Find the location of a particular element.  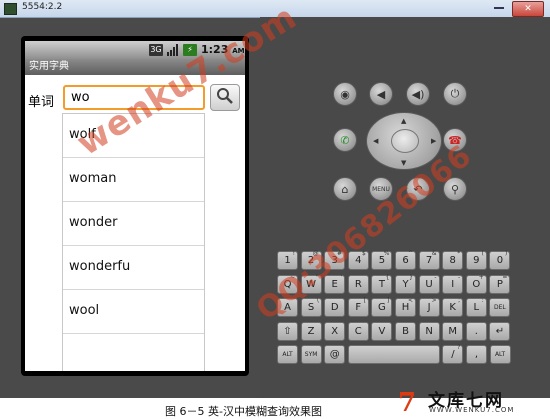

key-b: B is located at coordinates (405, 331).